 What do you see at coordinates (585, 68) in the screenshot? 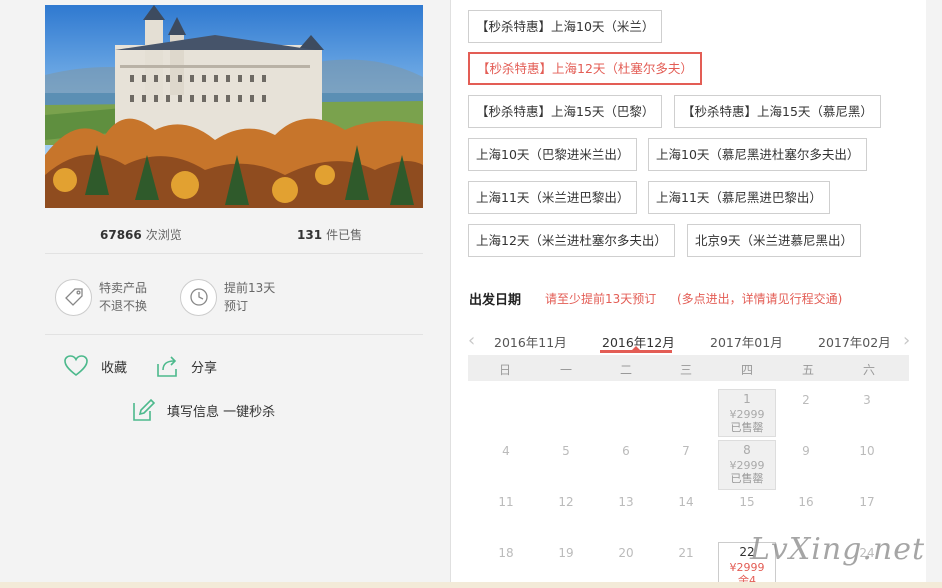
I see `route-option-selected: 【秒杀特惠】上海12天（杜塞尔多夫）` at bounding box center [585, 68].